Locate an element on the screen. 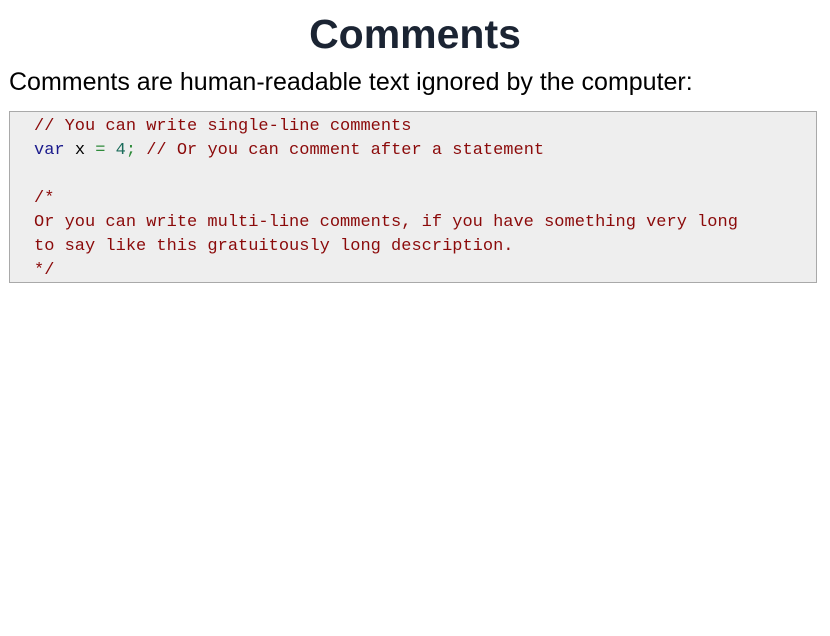 This screenshot has height=636, width=830. code-line-7: */ is located at coordinates (425, 270).